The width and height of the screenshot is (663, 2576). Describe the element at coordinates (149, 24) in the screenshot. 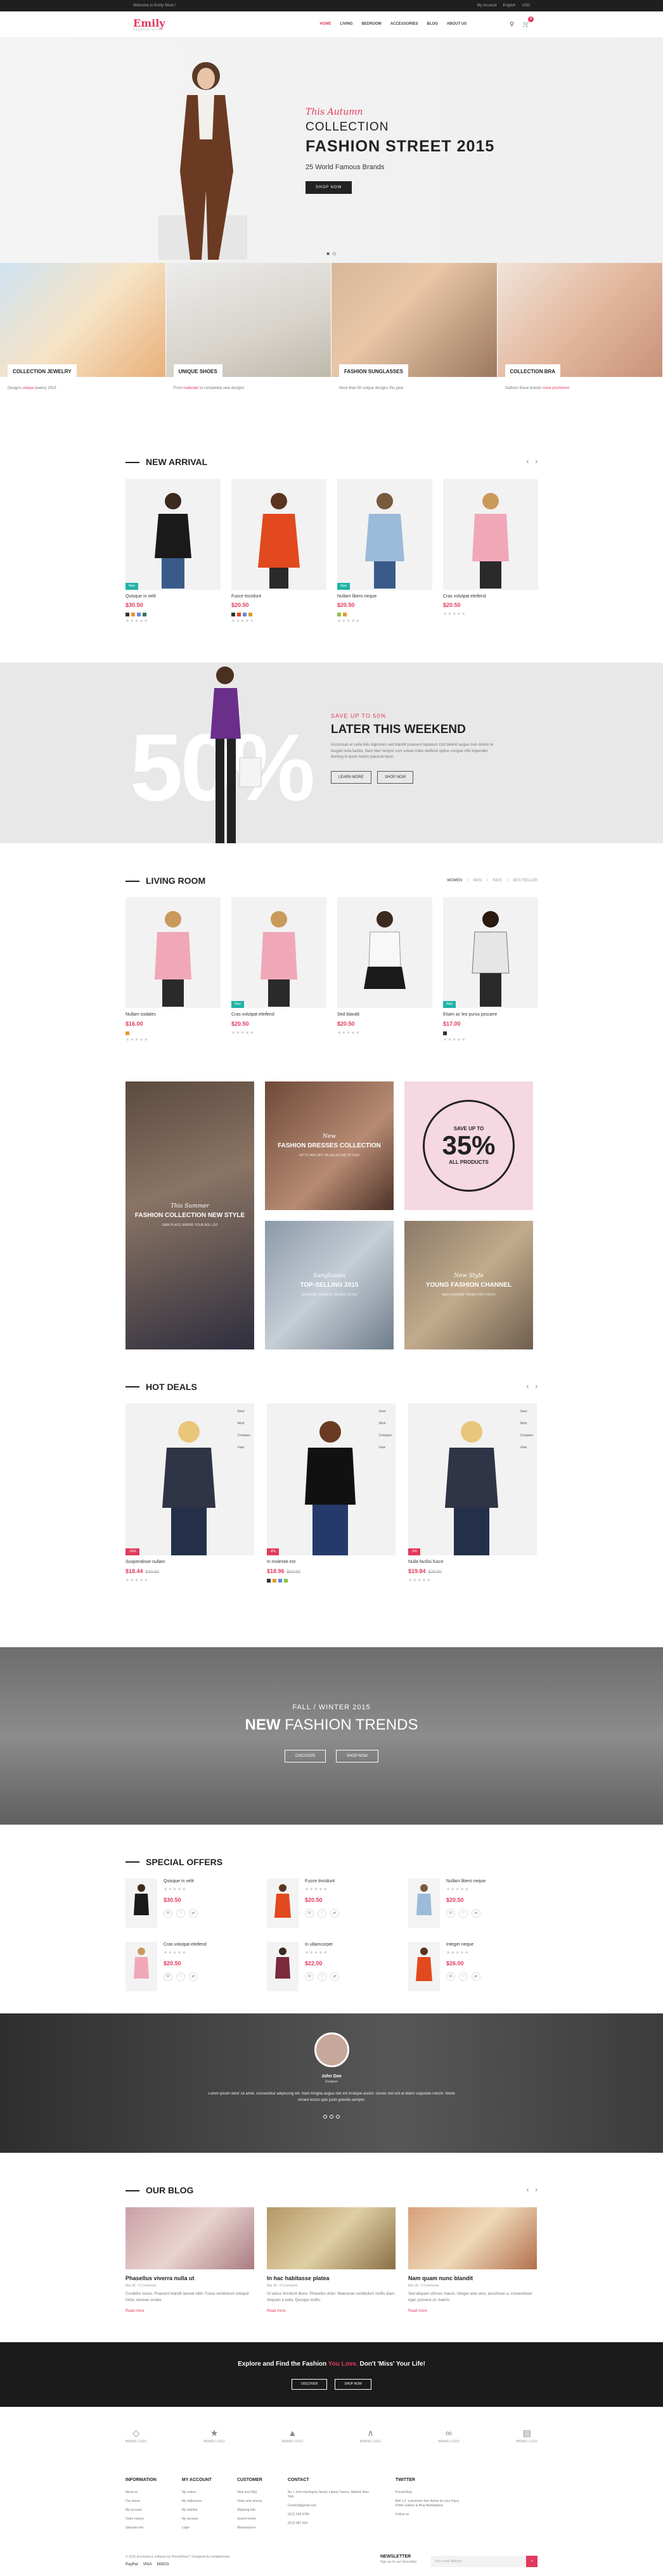

I see `logo: EmilyFASHION STORE` at that location.